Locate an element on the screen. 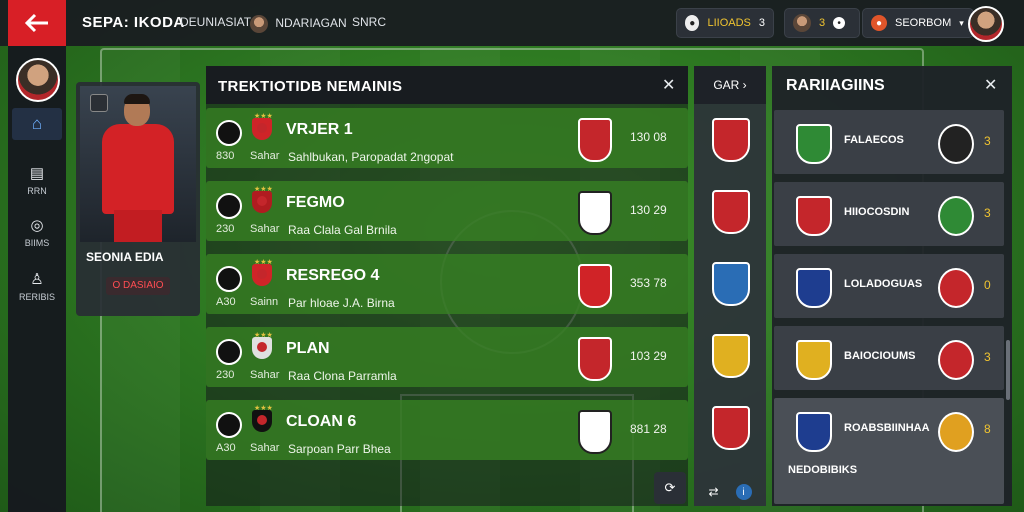 This screenshot has width=1024, height=512. document-icon: ▤ is located at coordinates (37, 173).